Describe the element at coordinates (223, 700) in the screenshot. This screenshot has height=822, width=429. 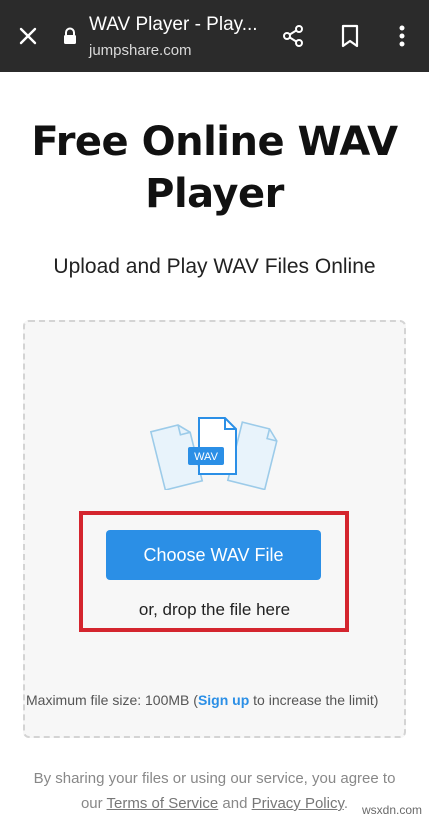
I see `sign-up-link: Sign up` at that location.